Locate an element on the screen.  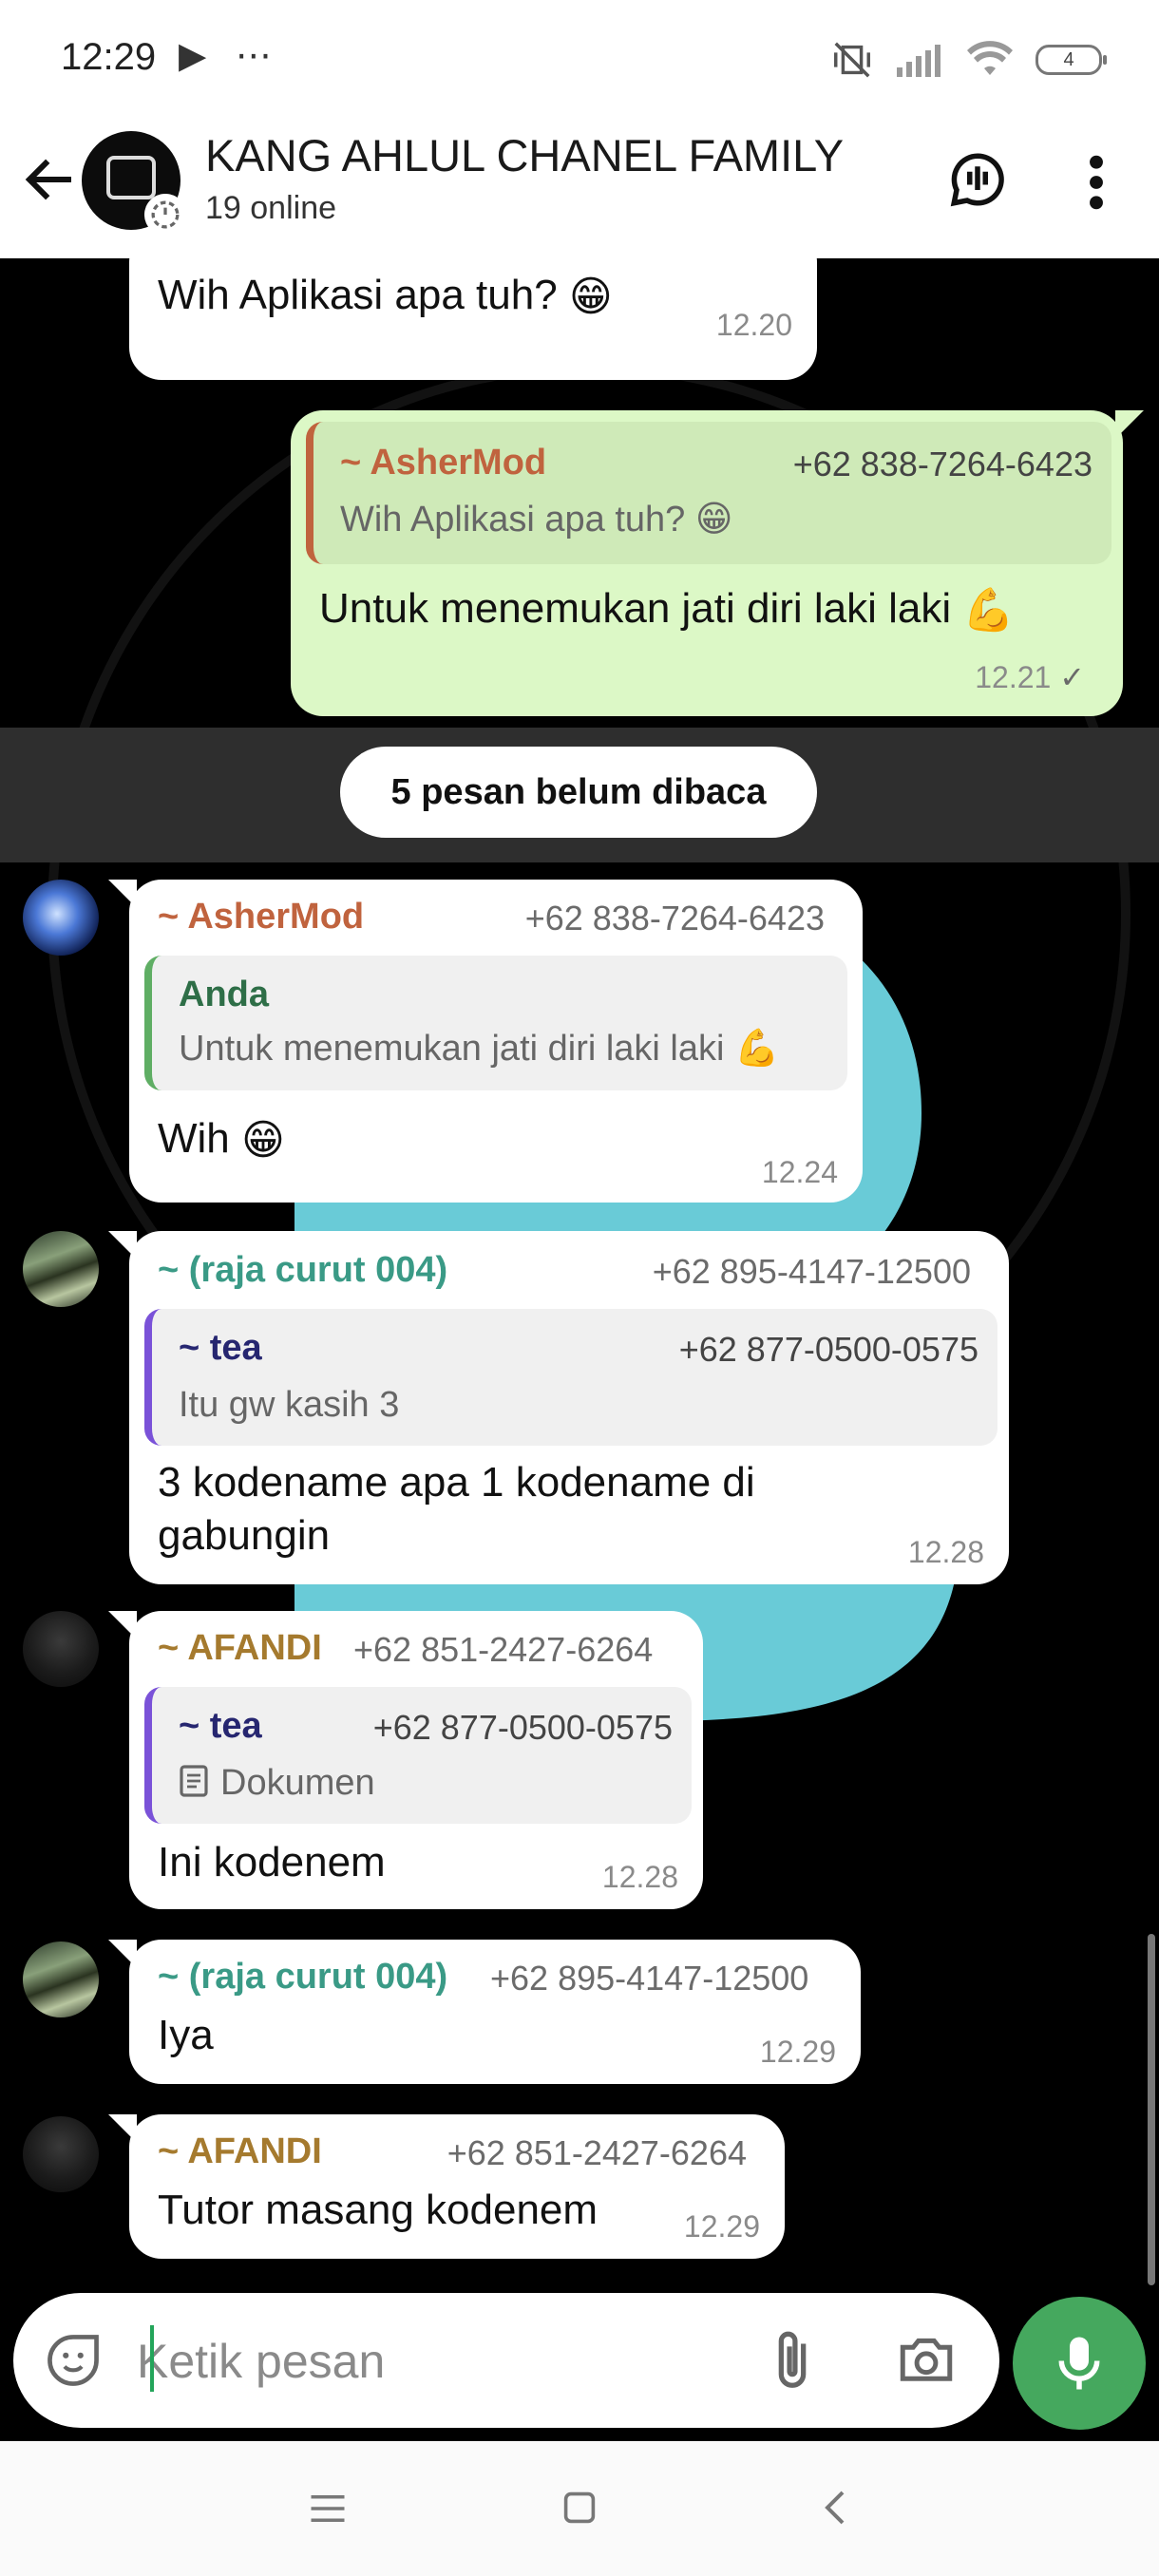
group-title: KANG AHLUL CHANEL FAMILY is located at coordinates (524, 155).